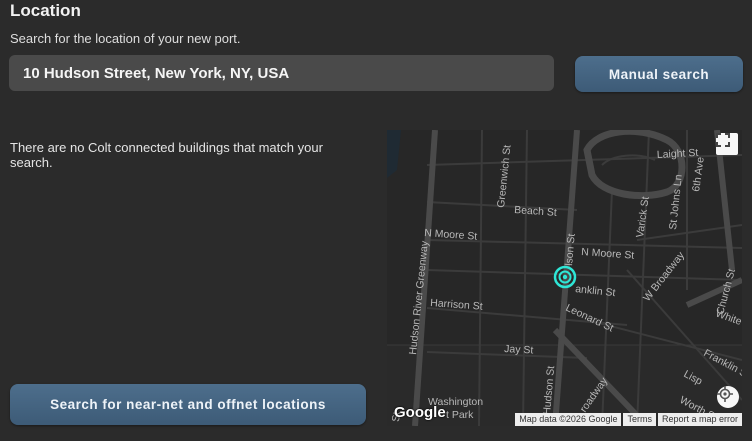 The height and width of the screenshot is (441, 752). I want to click on page-title: Location, so click(45, 10).